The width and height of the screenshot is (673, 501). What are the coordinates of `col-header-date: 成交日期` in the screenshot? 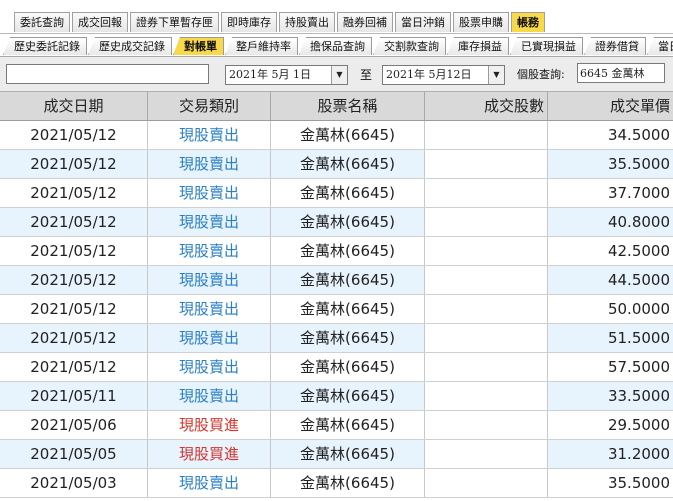 It's located at (74, 106).